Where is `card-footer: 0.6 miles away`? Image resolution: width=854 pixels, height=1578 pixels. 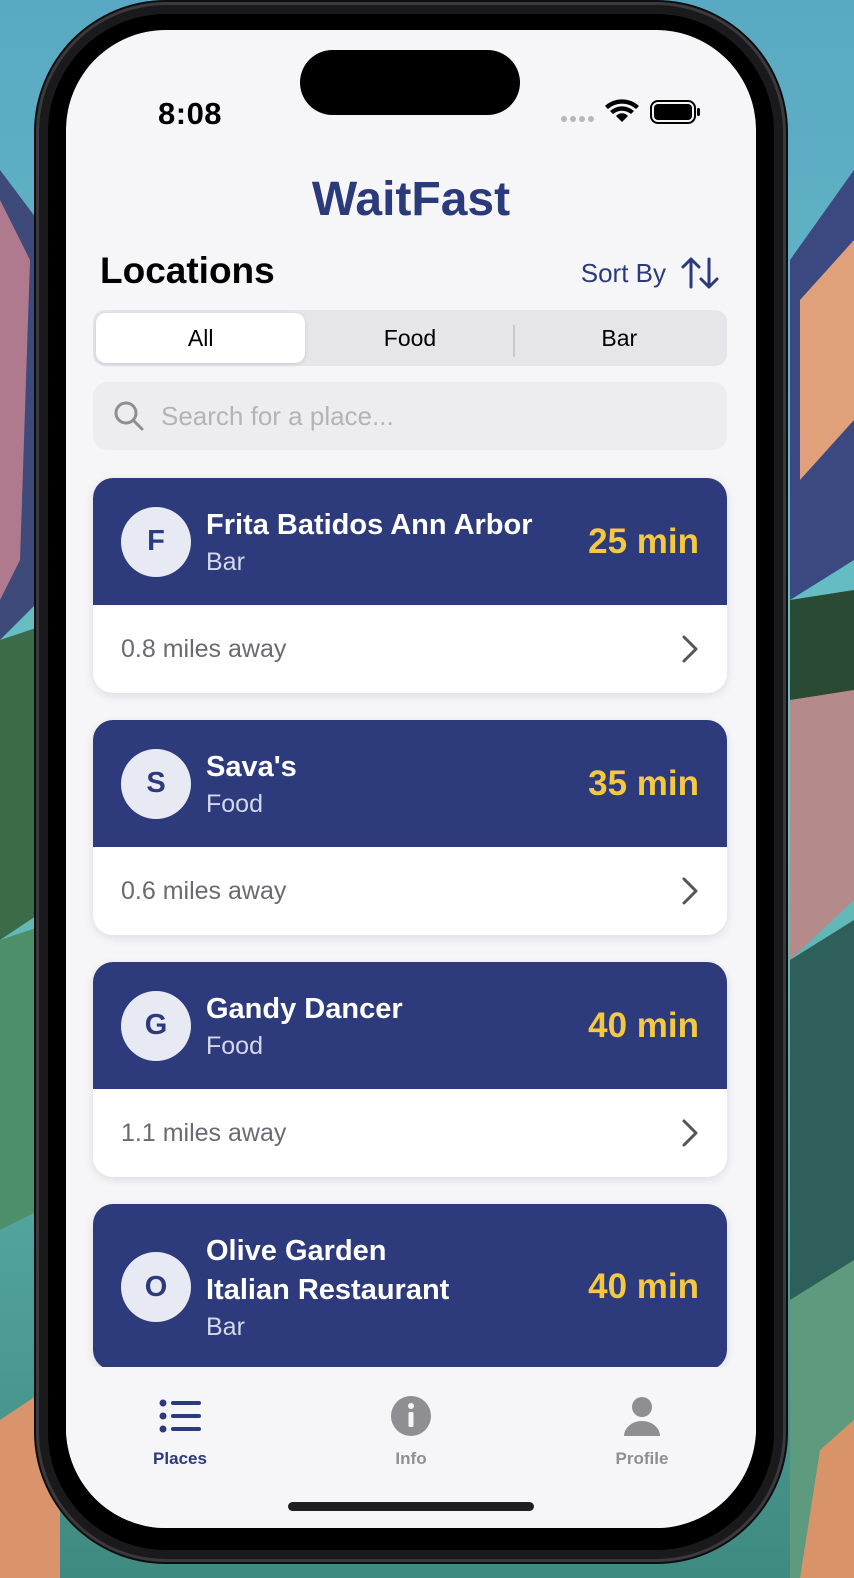
card-footer: 0.6 miles away is located at coordinates (410, 891).